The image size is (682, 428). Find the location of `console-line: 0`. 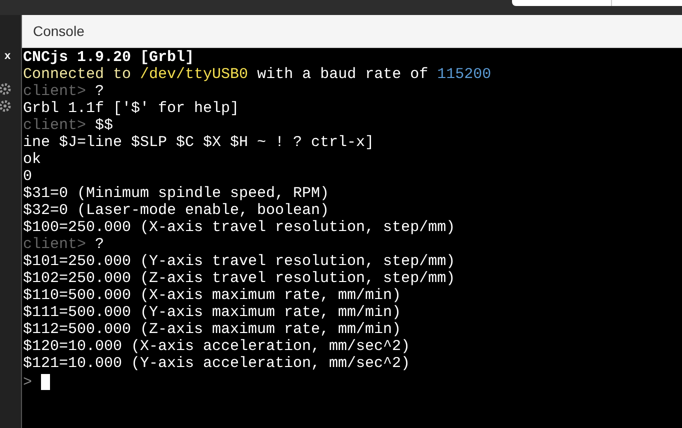

console-line: 0 is located at coordinates (28, 176).